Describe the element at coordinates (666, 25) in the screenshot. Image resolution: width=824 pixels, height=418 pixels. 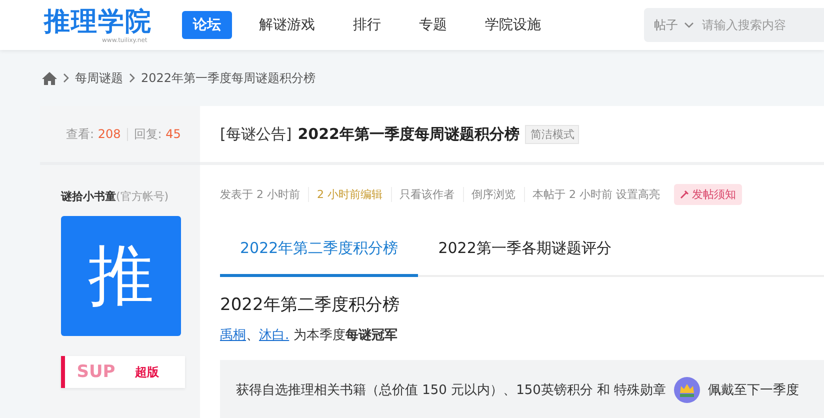
I see `search-scope: 帖子` at that location.